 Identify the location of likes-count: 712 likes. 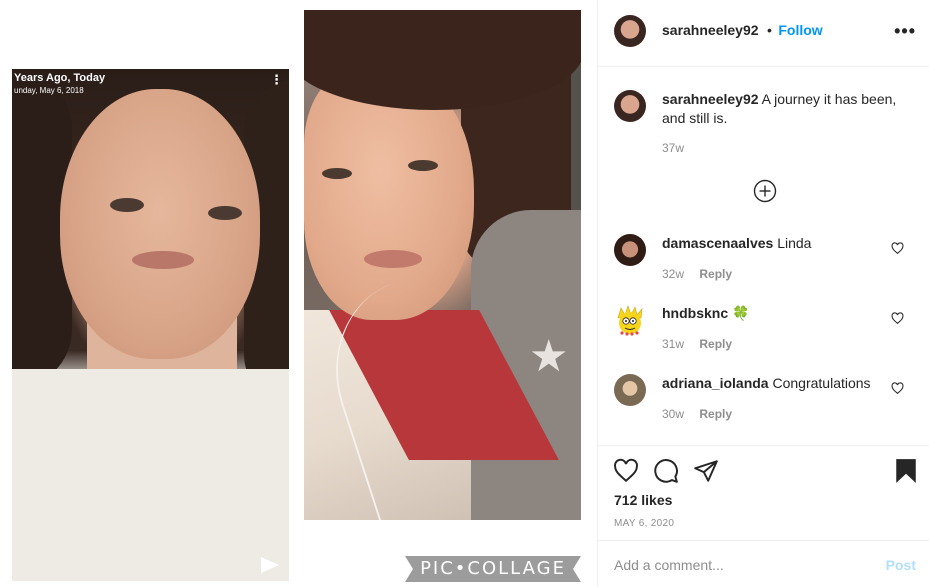
(643, 500).